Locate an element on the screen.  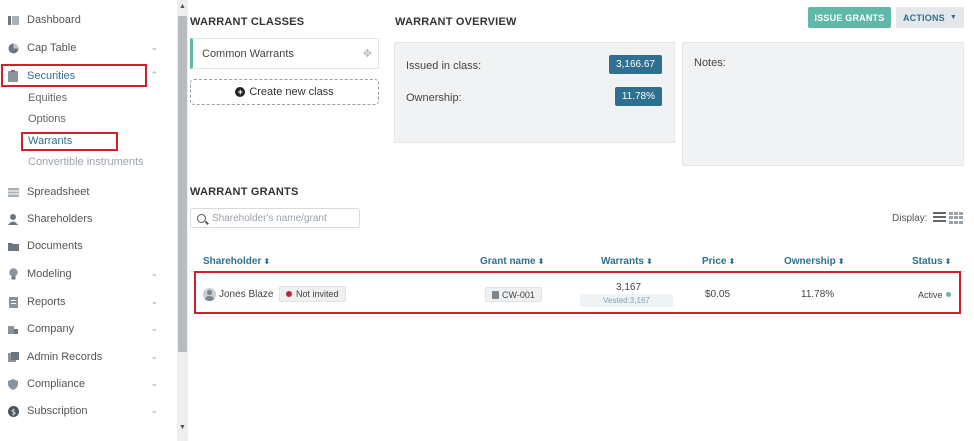
sidebar-item-reports: Reports ⌄ is located at coordinates (85, 302).